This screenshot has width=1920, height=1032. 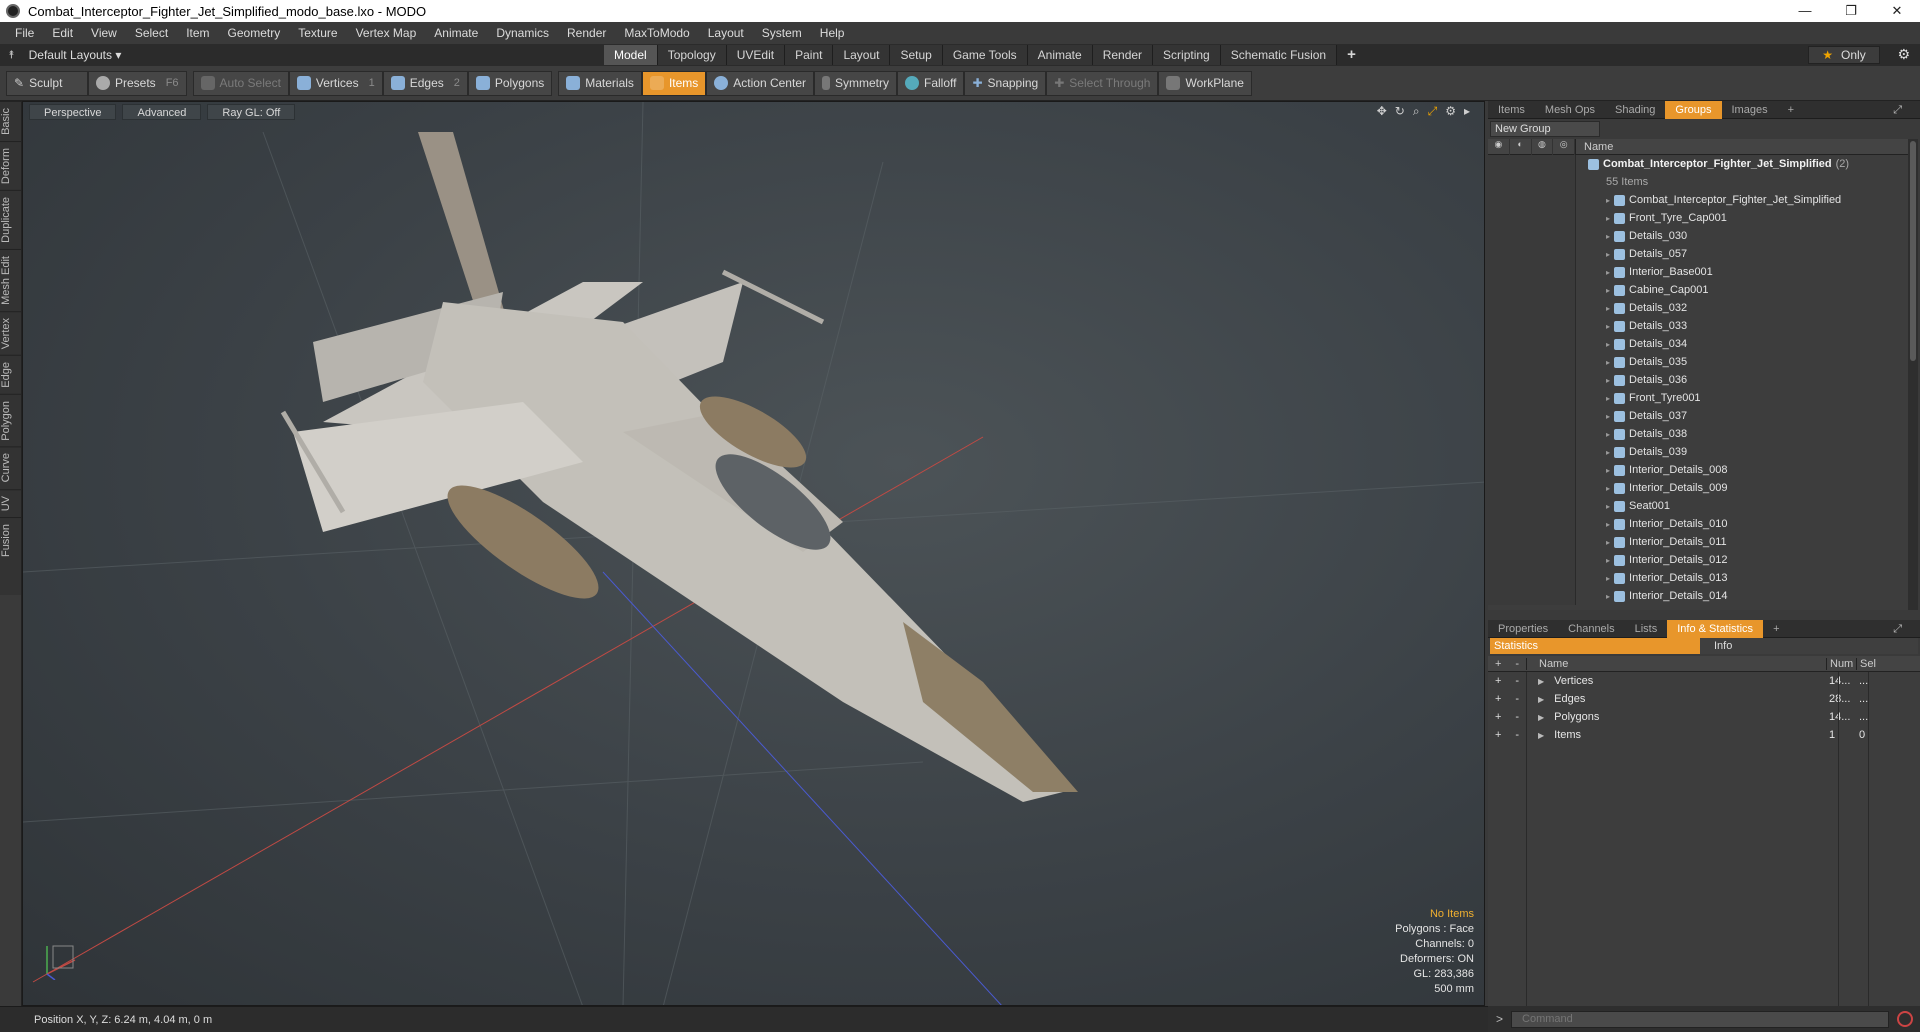 What do you see at coordinates (1700, 1019) in the screenshot?
I see `command-input` at bounding box center [1700, 1019].